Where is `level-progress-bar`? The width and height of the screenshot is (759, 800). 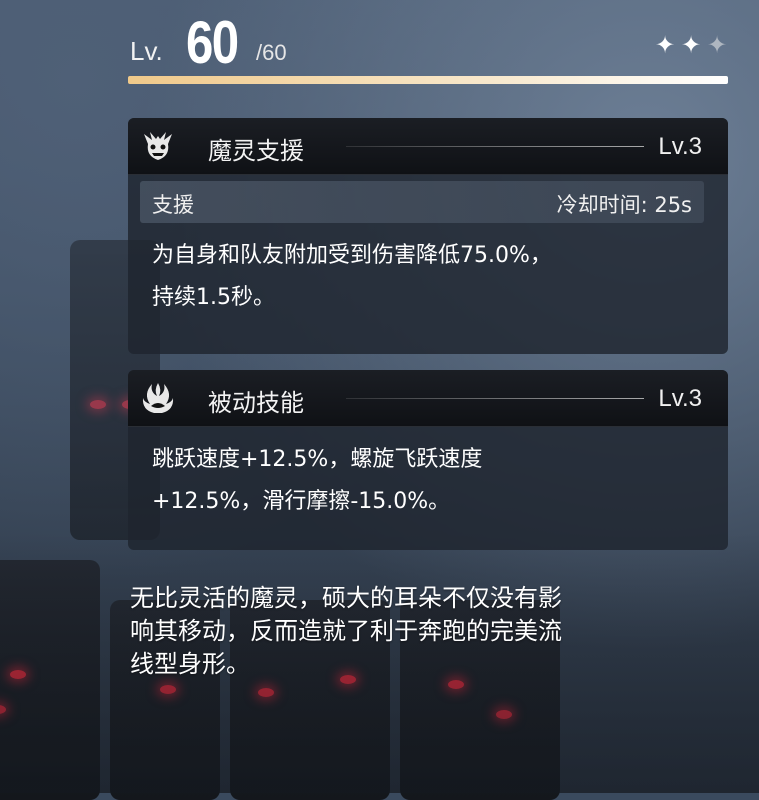 level-progress-bar is located at coordinates (428, 80).